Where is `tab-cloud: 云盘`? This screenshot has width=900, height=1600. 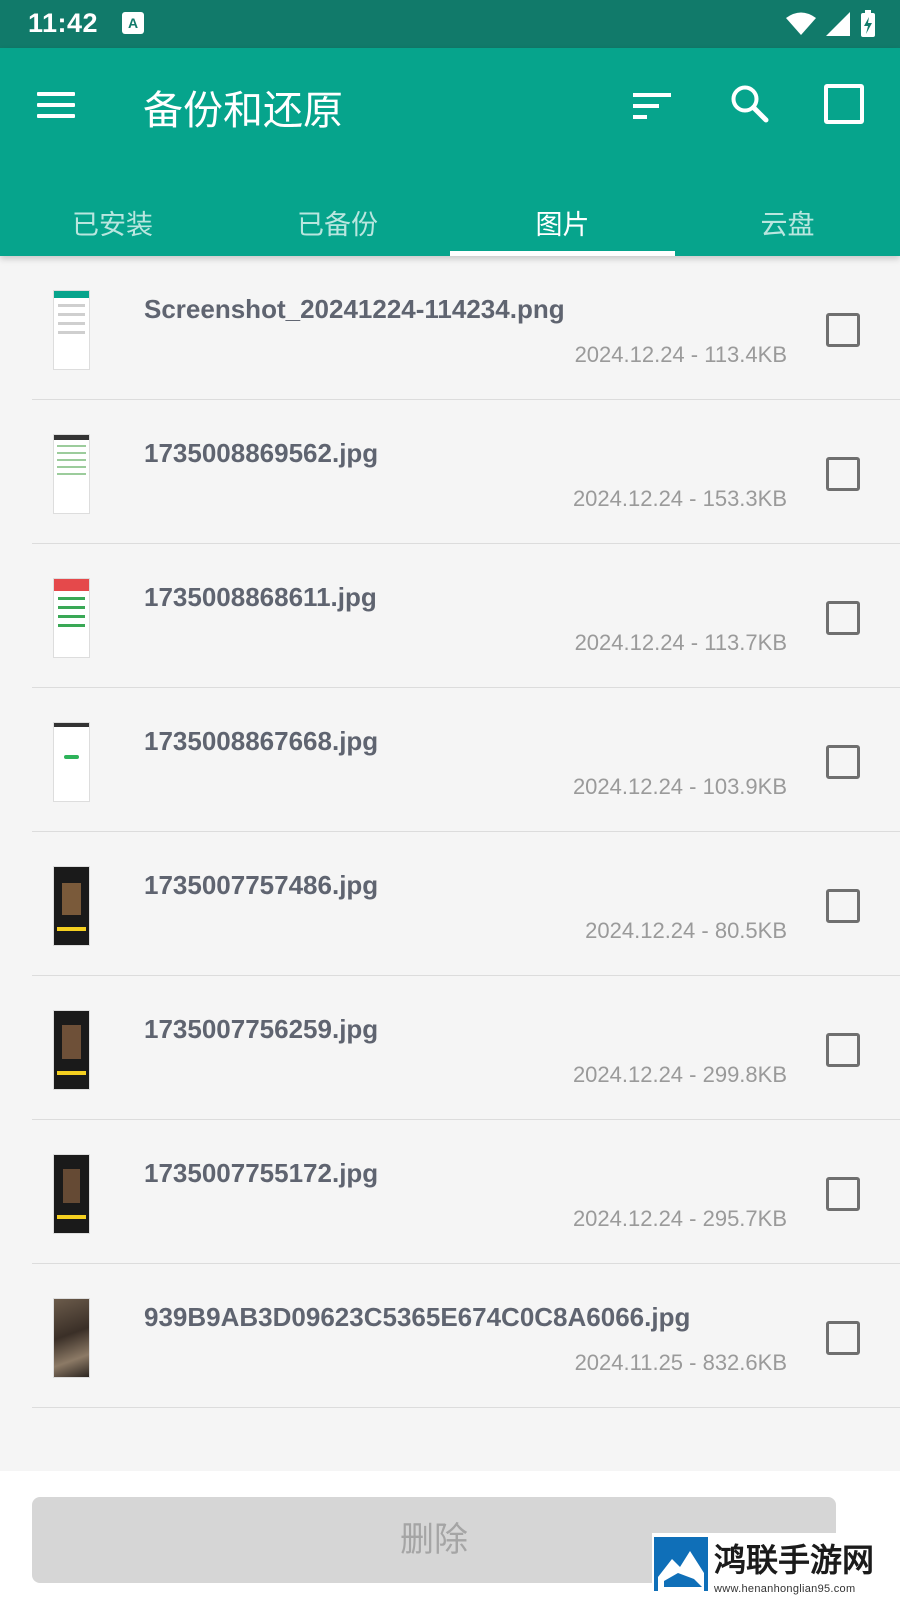
tab-cloud: 云盘 is located at coordinates (787, 226).